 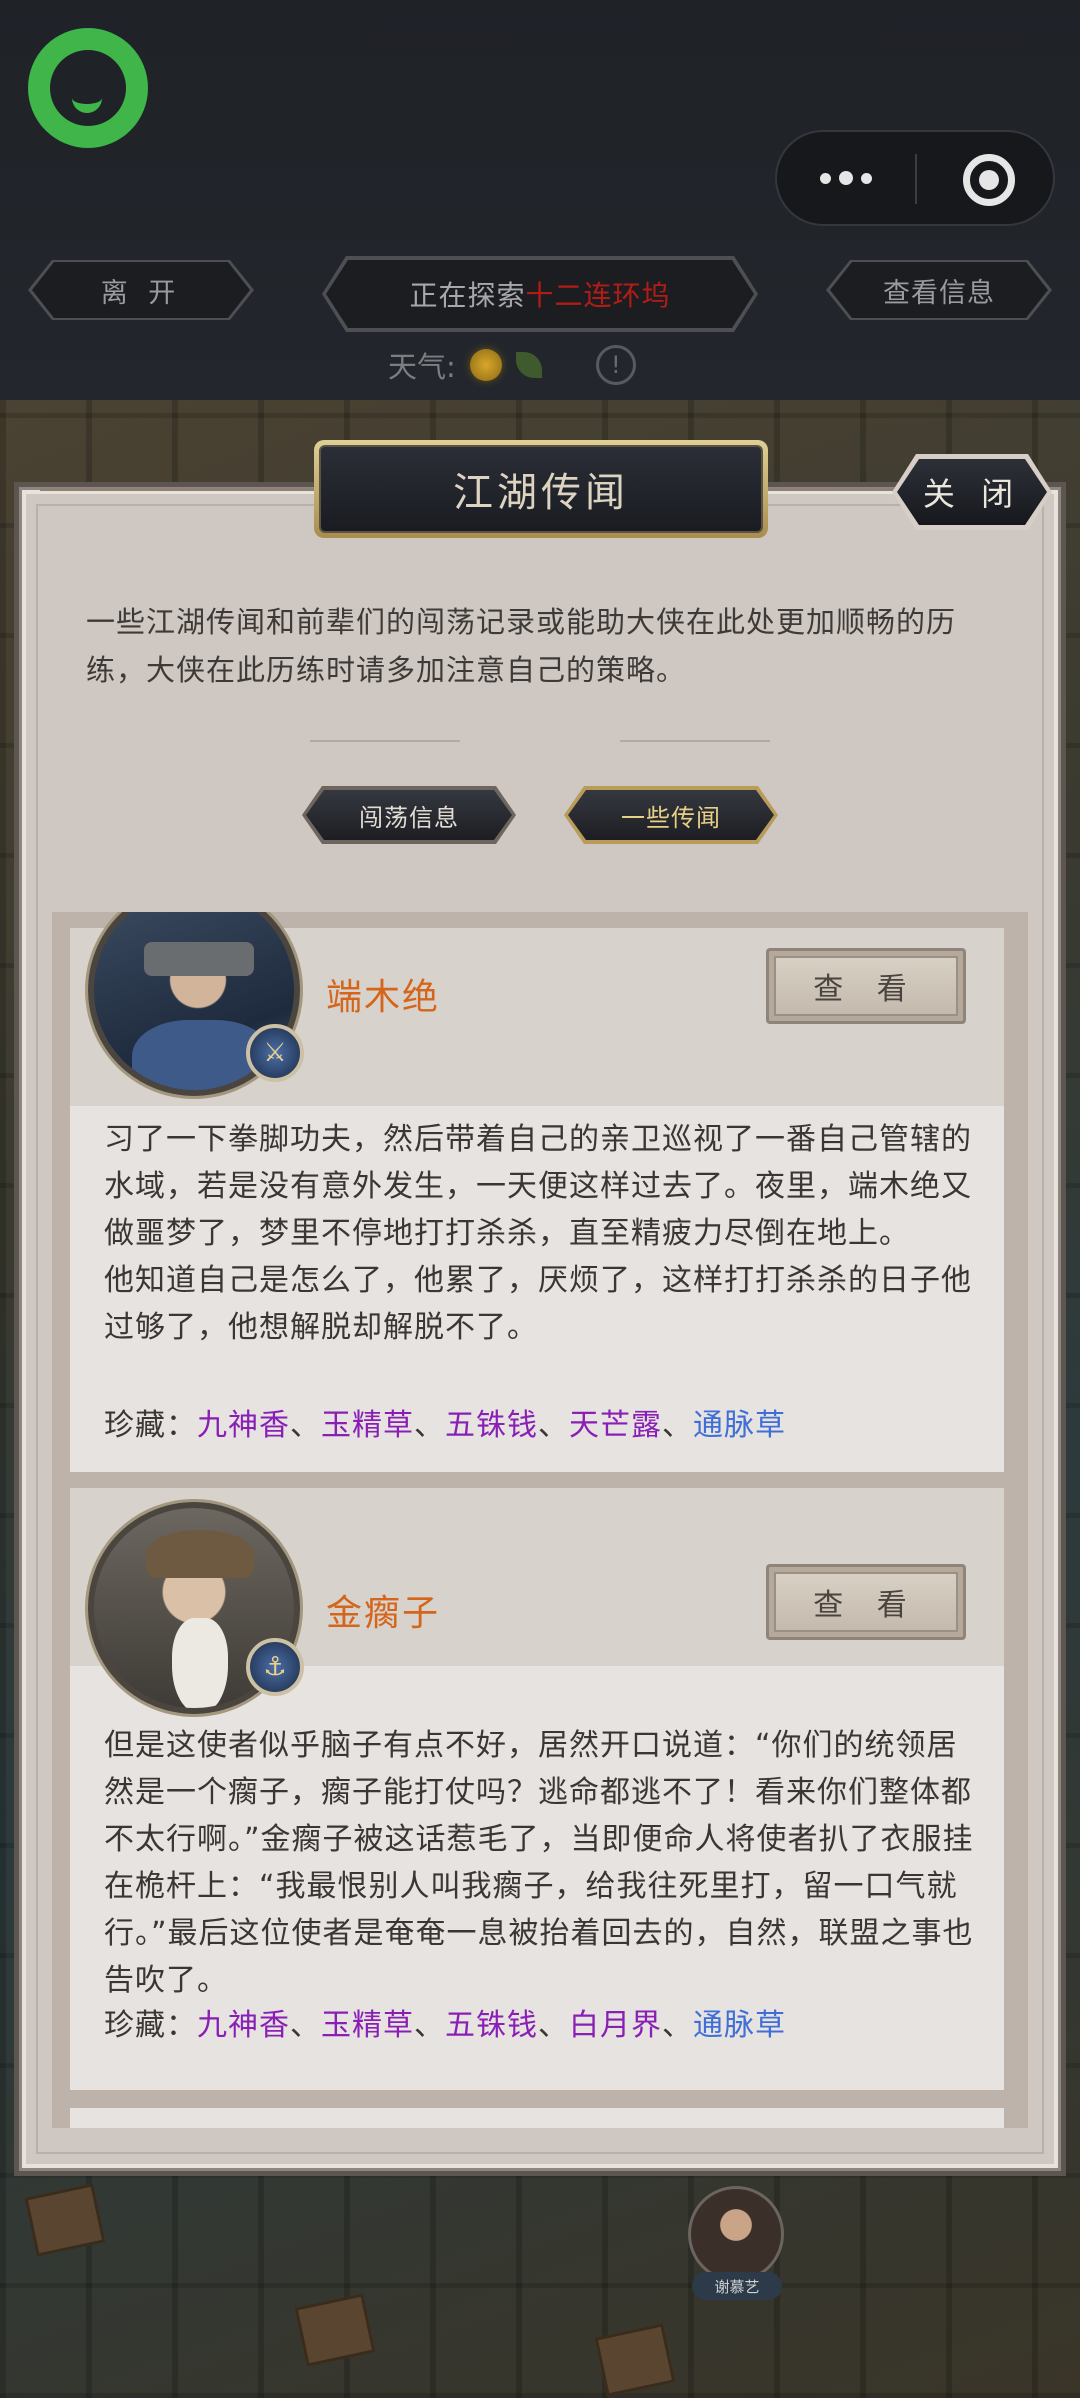 I want to click on exploring-location: 十二连环坞, so click(x=598, y=295).